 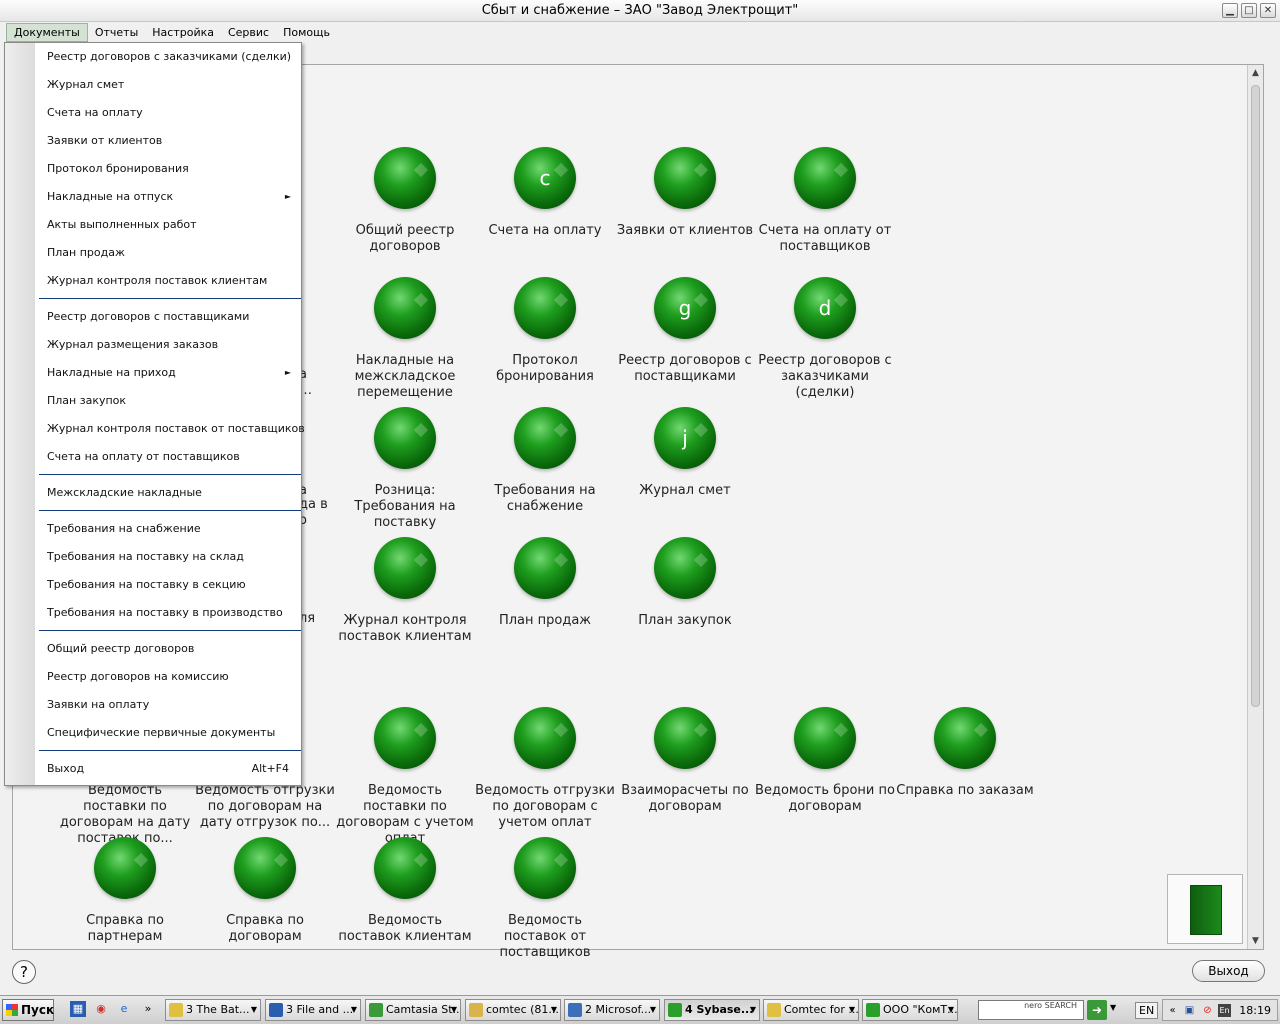 I want to click on launcher-tile: Ведомость поставок от поставщиков, so click(x=545, y=899).